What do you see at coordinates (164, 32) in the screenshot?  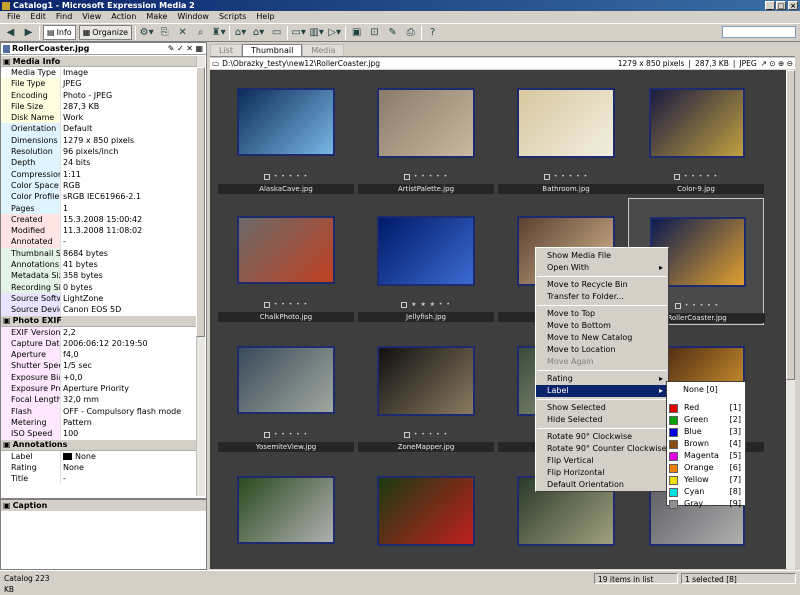 I see `import-icon: ⎘` at bounding box center [164, 32].